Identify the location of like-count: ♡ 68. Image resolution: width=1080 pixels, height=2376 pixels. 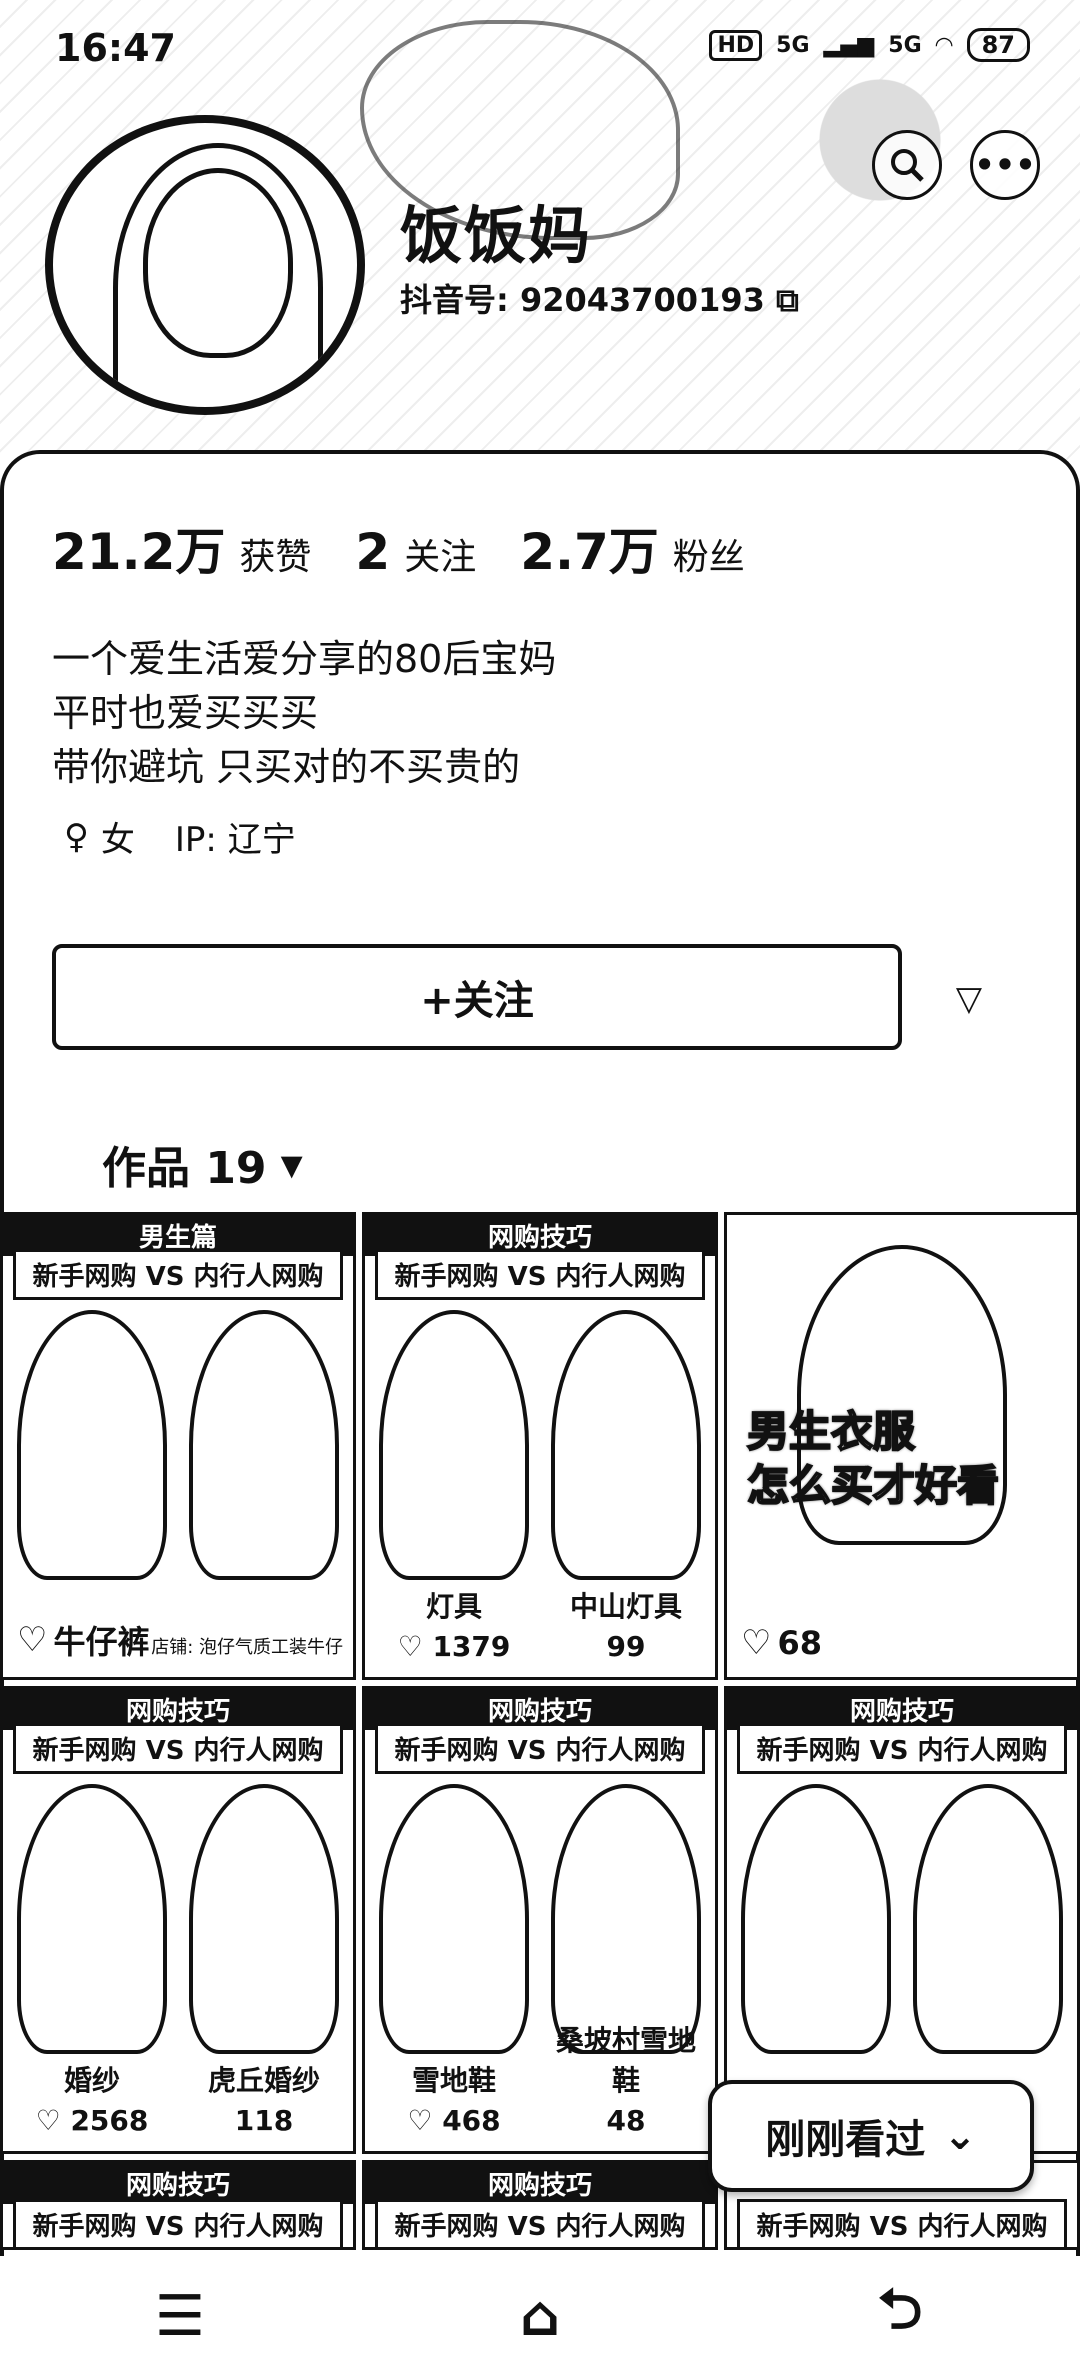
(781, 1643).